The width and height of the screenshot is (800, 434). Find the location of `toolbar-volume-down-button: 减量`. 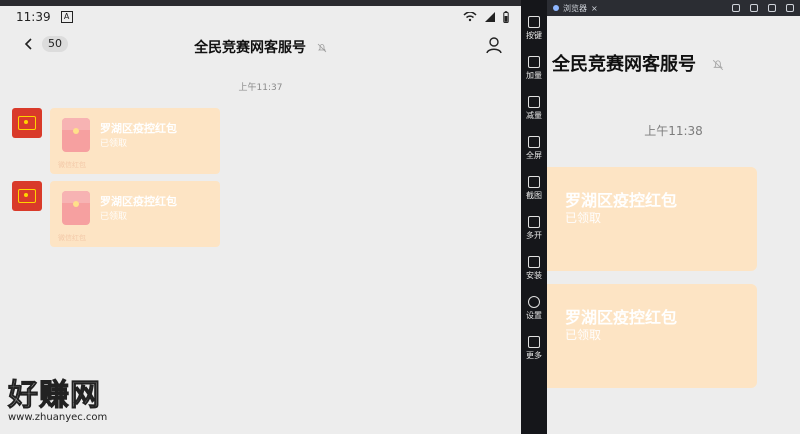

toolbar-volume-down-button: 减量 is located at coordinates (534, 112).